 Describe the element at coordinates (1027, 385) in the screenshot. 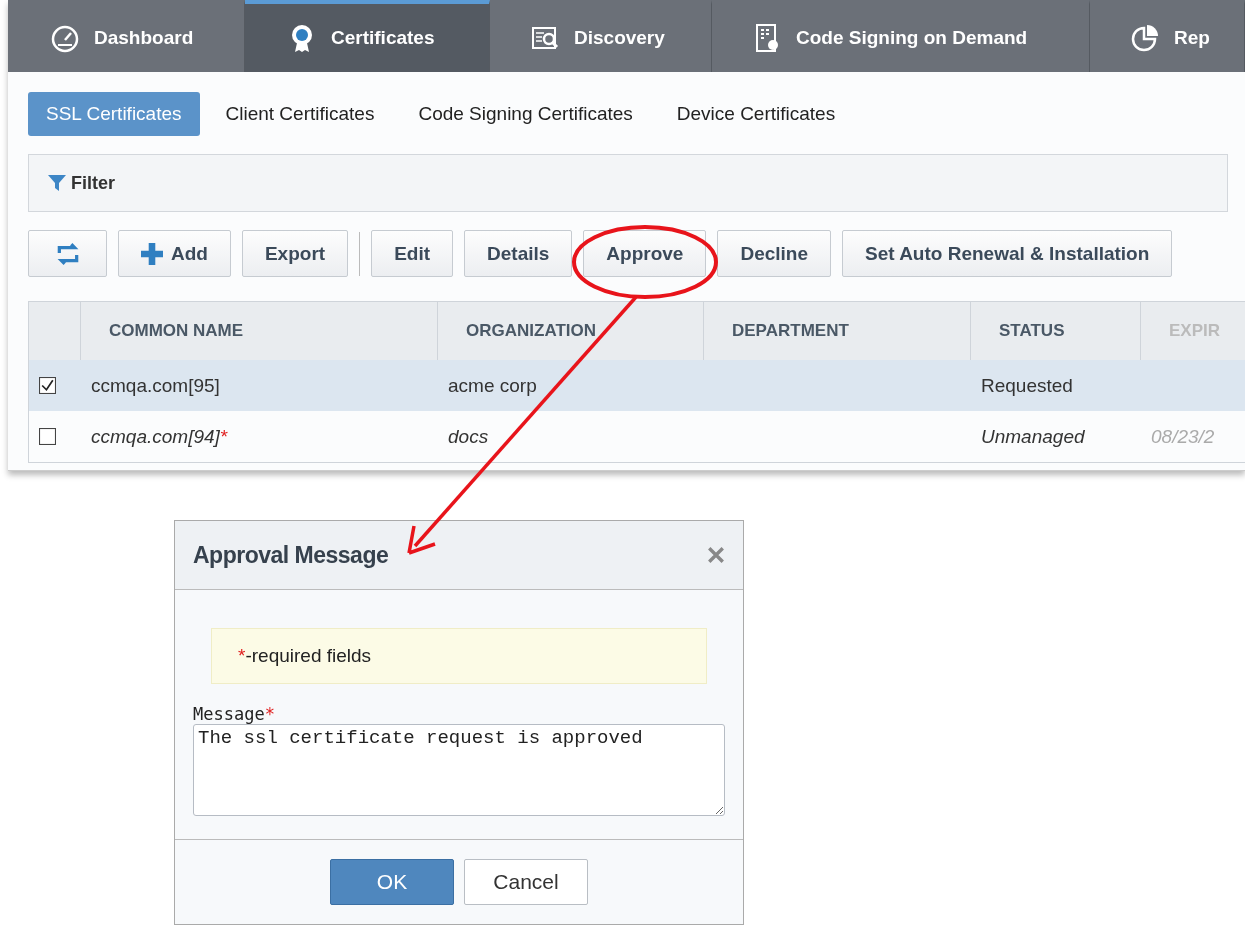

I see `table-cell: Requested` at that location.